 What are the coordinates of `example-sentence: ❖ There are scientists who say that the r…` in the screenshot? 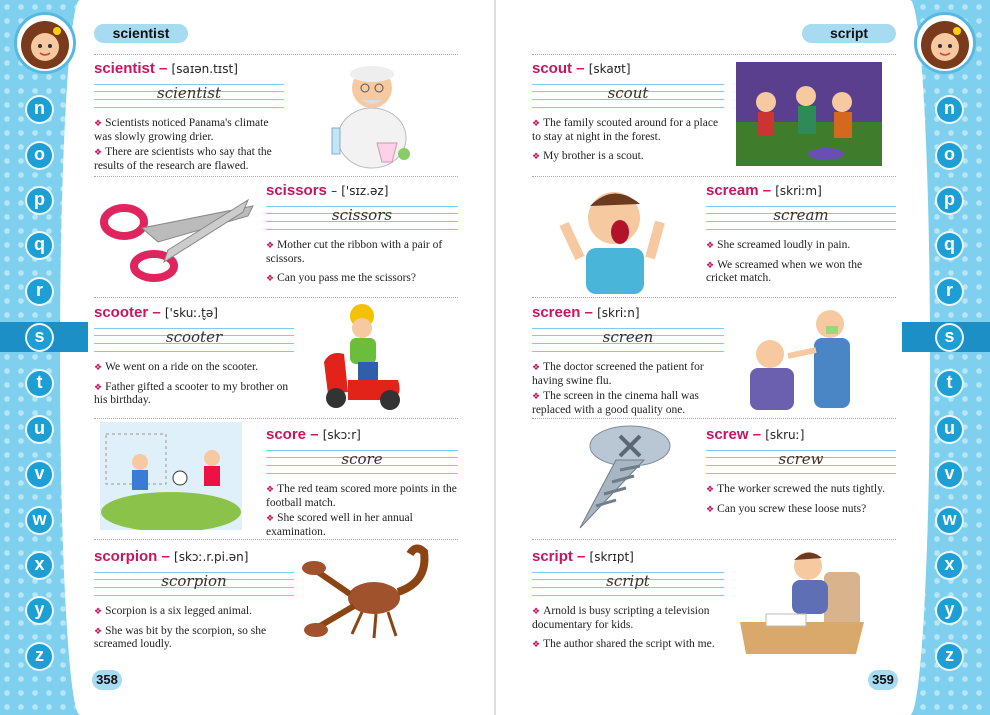 It's located at (183, 159).